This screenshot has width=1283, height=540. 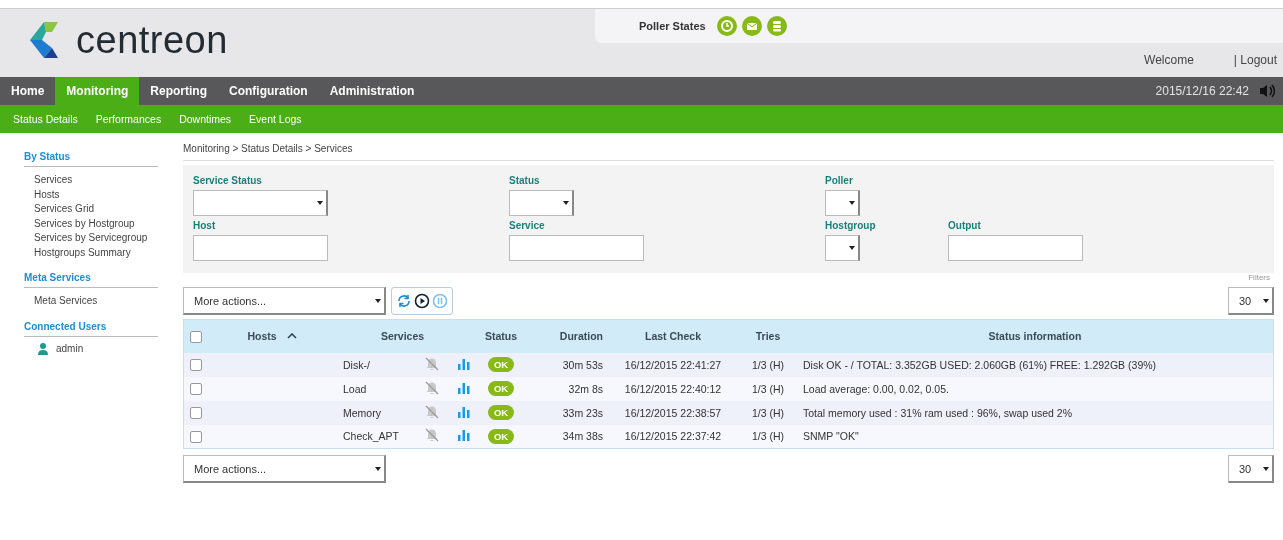 I want to click on sidebar-item: Services, so click(x=91, y=180).